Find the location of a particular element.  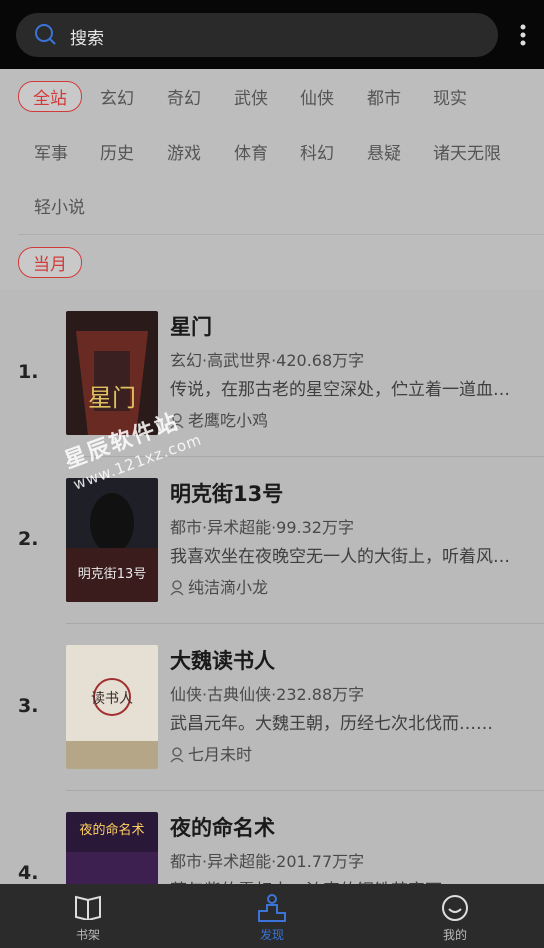

podium-icon is located at coordinates (272, 908).